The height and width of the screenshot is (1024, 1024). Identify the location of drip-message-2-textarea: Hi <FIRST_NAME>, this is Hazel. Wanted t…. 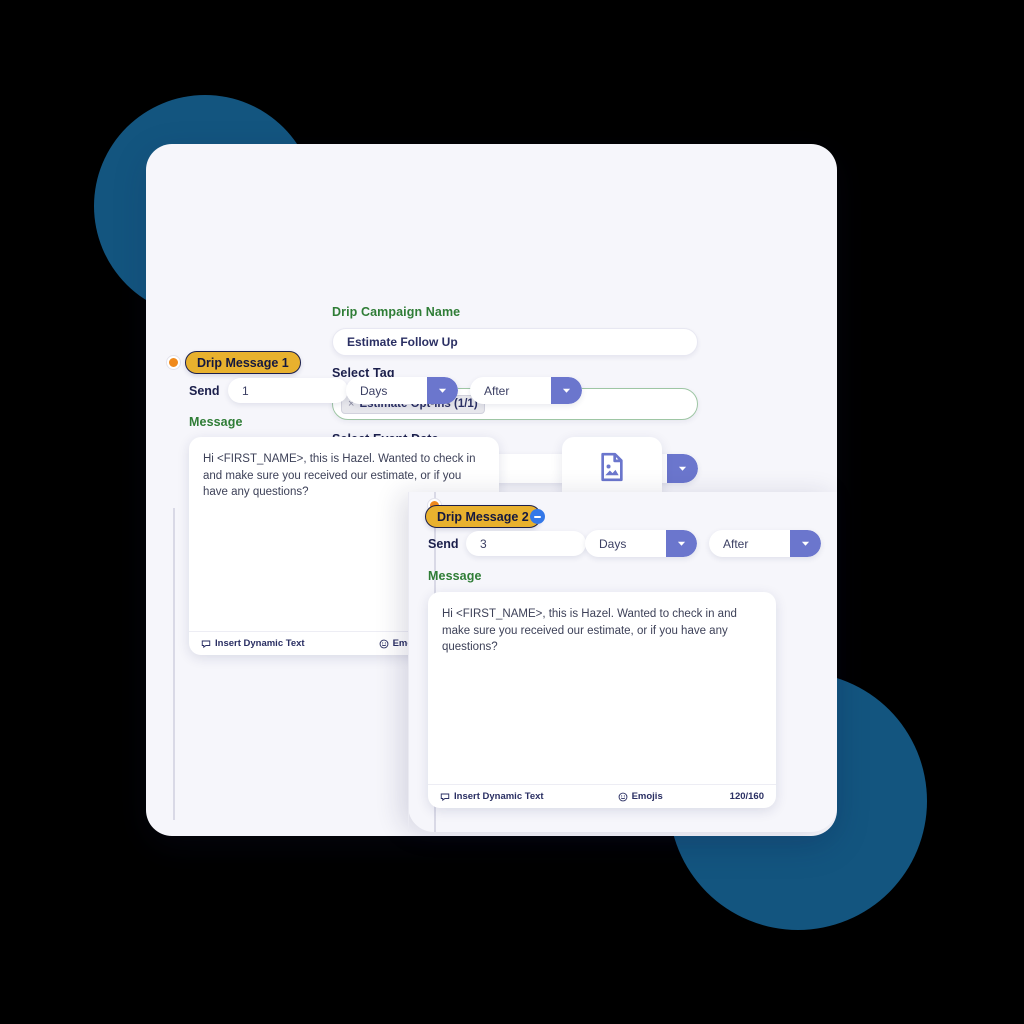
(602, 700).